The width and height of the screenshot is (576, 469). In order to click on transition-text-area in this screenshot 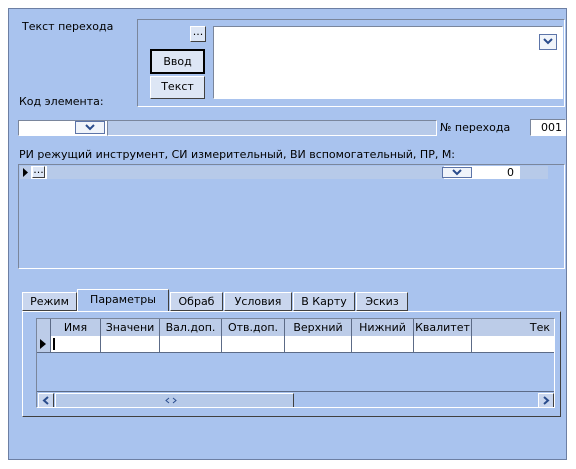, I will do `click(388, 62)`.